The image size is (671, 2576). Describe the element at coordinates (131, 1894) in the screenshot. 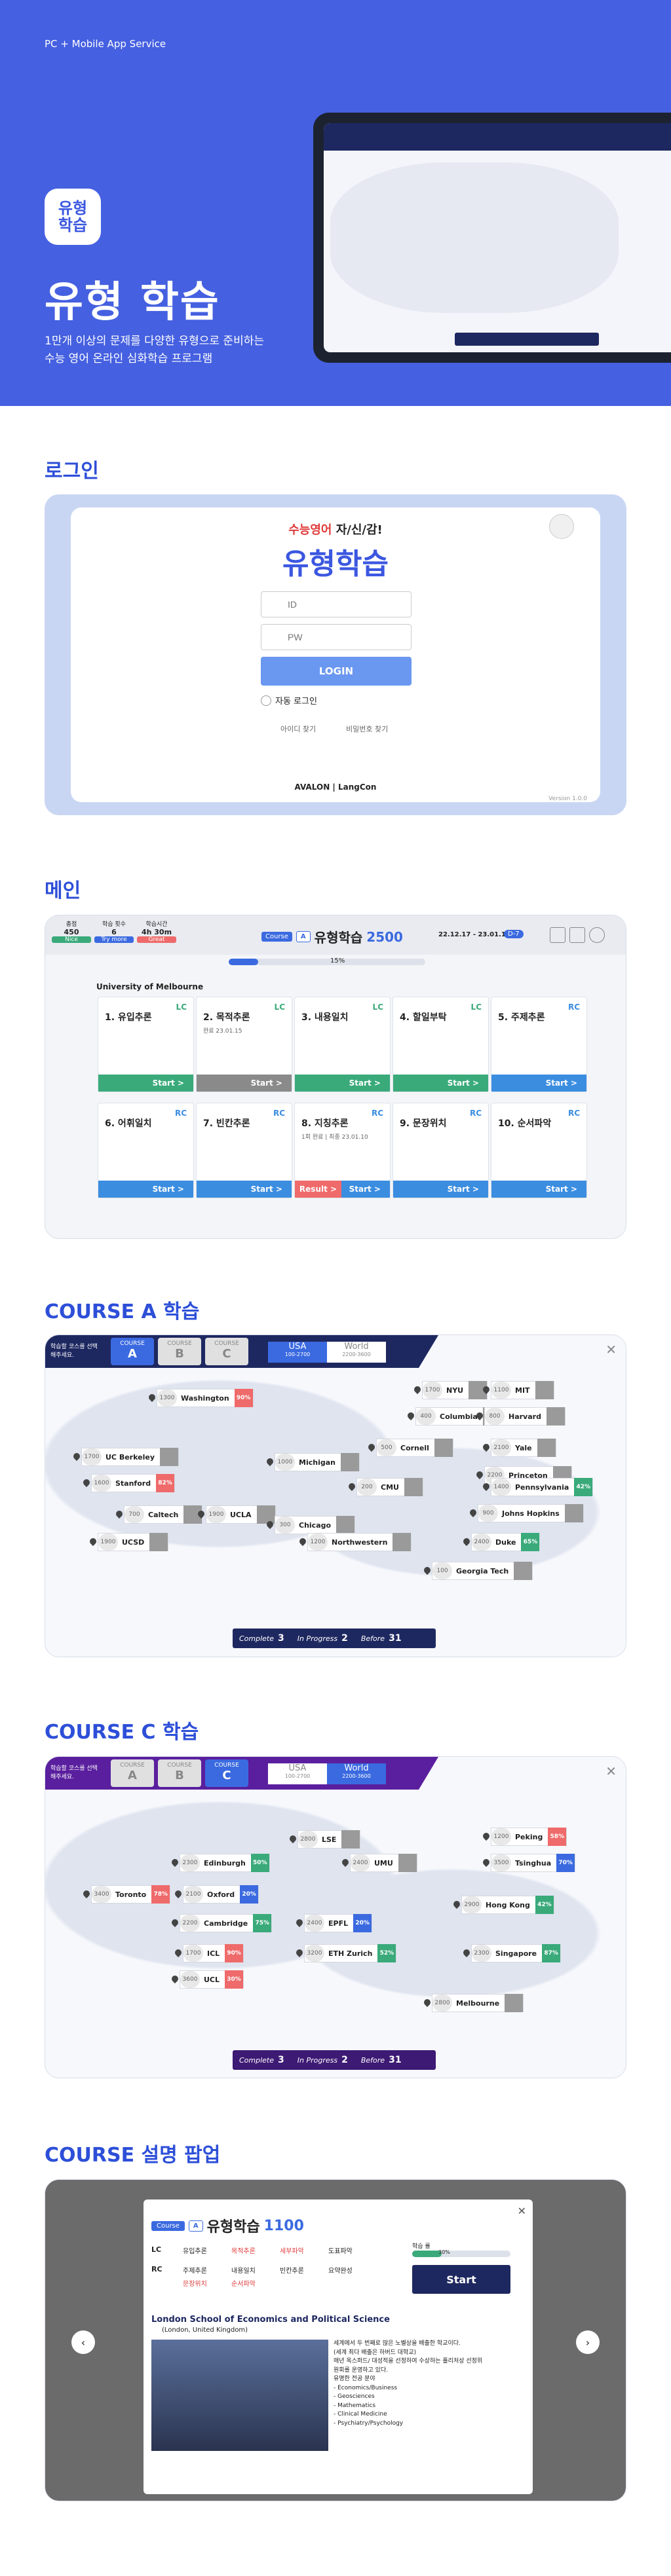

I see `school-marker: 3400 Toronto 78%` at that location.